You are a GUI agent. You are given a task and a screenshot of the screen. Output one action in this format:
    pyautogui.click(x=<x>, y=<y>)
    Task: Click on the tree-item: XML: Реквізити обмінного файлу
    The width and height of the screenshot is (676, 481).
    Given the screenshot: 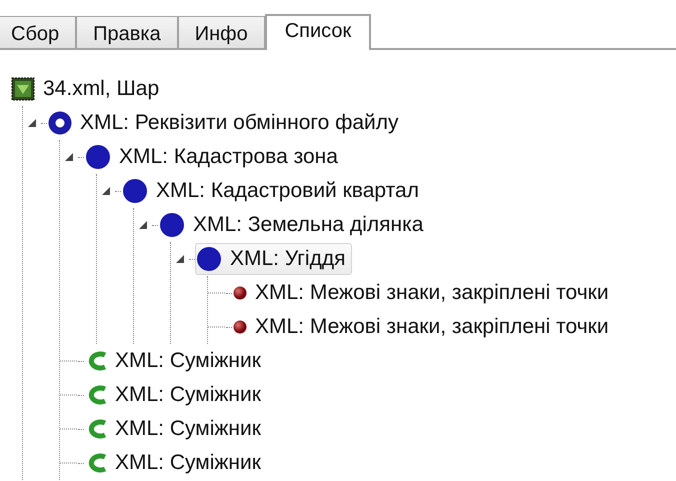 What is the action you would take?
    pyautogui.click(x=226, y=123)
    